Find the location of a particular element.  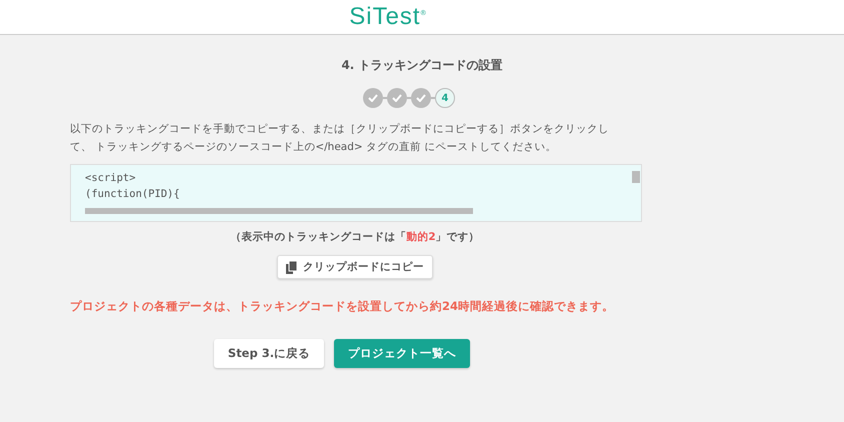

instructions-text: 以下のトラッキングコードを手動でコピーする、または［クリップボードにコピーする］ボタンをクリックして、 トラッキングするページのソースコード上の</head> タグの直前 にペーストしてください。 is located at coordinates (340, 138).